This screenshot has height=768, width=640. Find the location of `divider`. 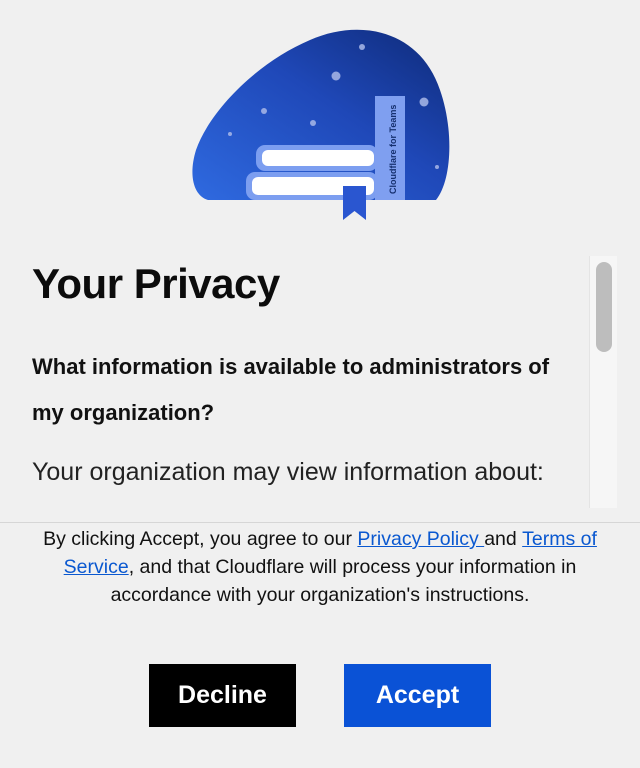

divider is located at coordinates (320, 522).